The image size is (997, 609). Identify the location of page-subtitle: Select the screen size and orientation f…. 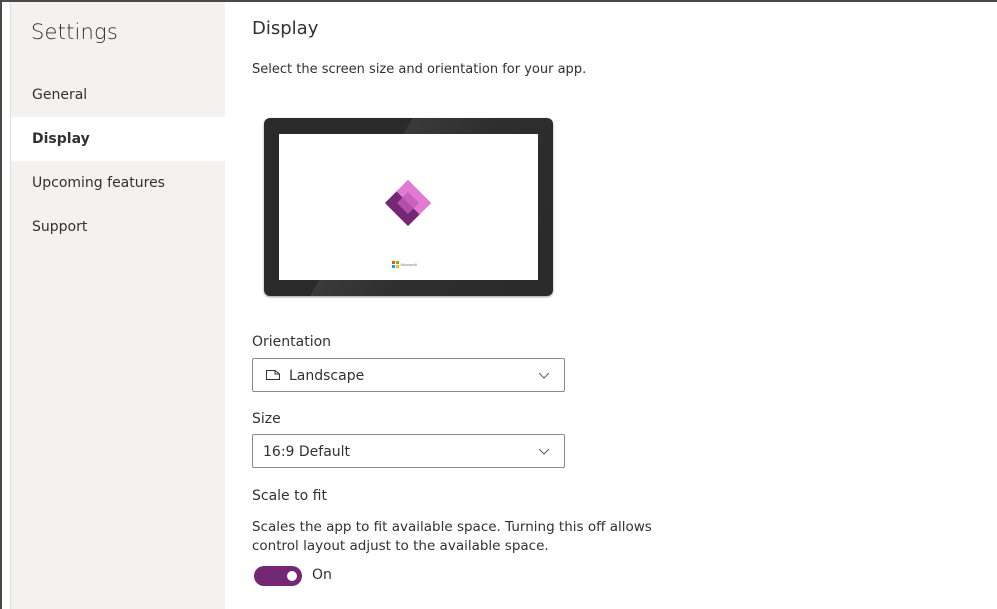
(419, 69).